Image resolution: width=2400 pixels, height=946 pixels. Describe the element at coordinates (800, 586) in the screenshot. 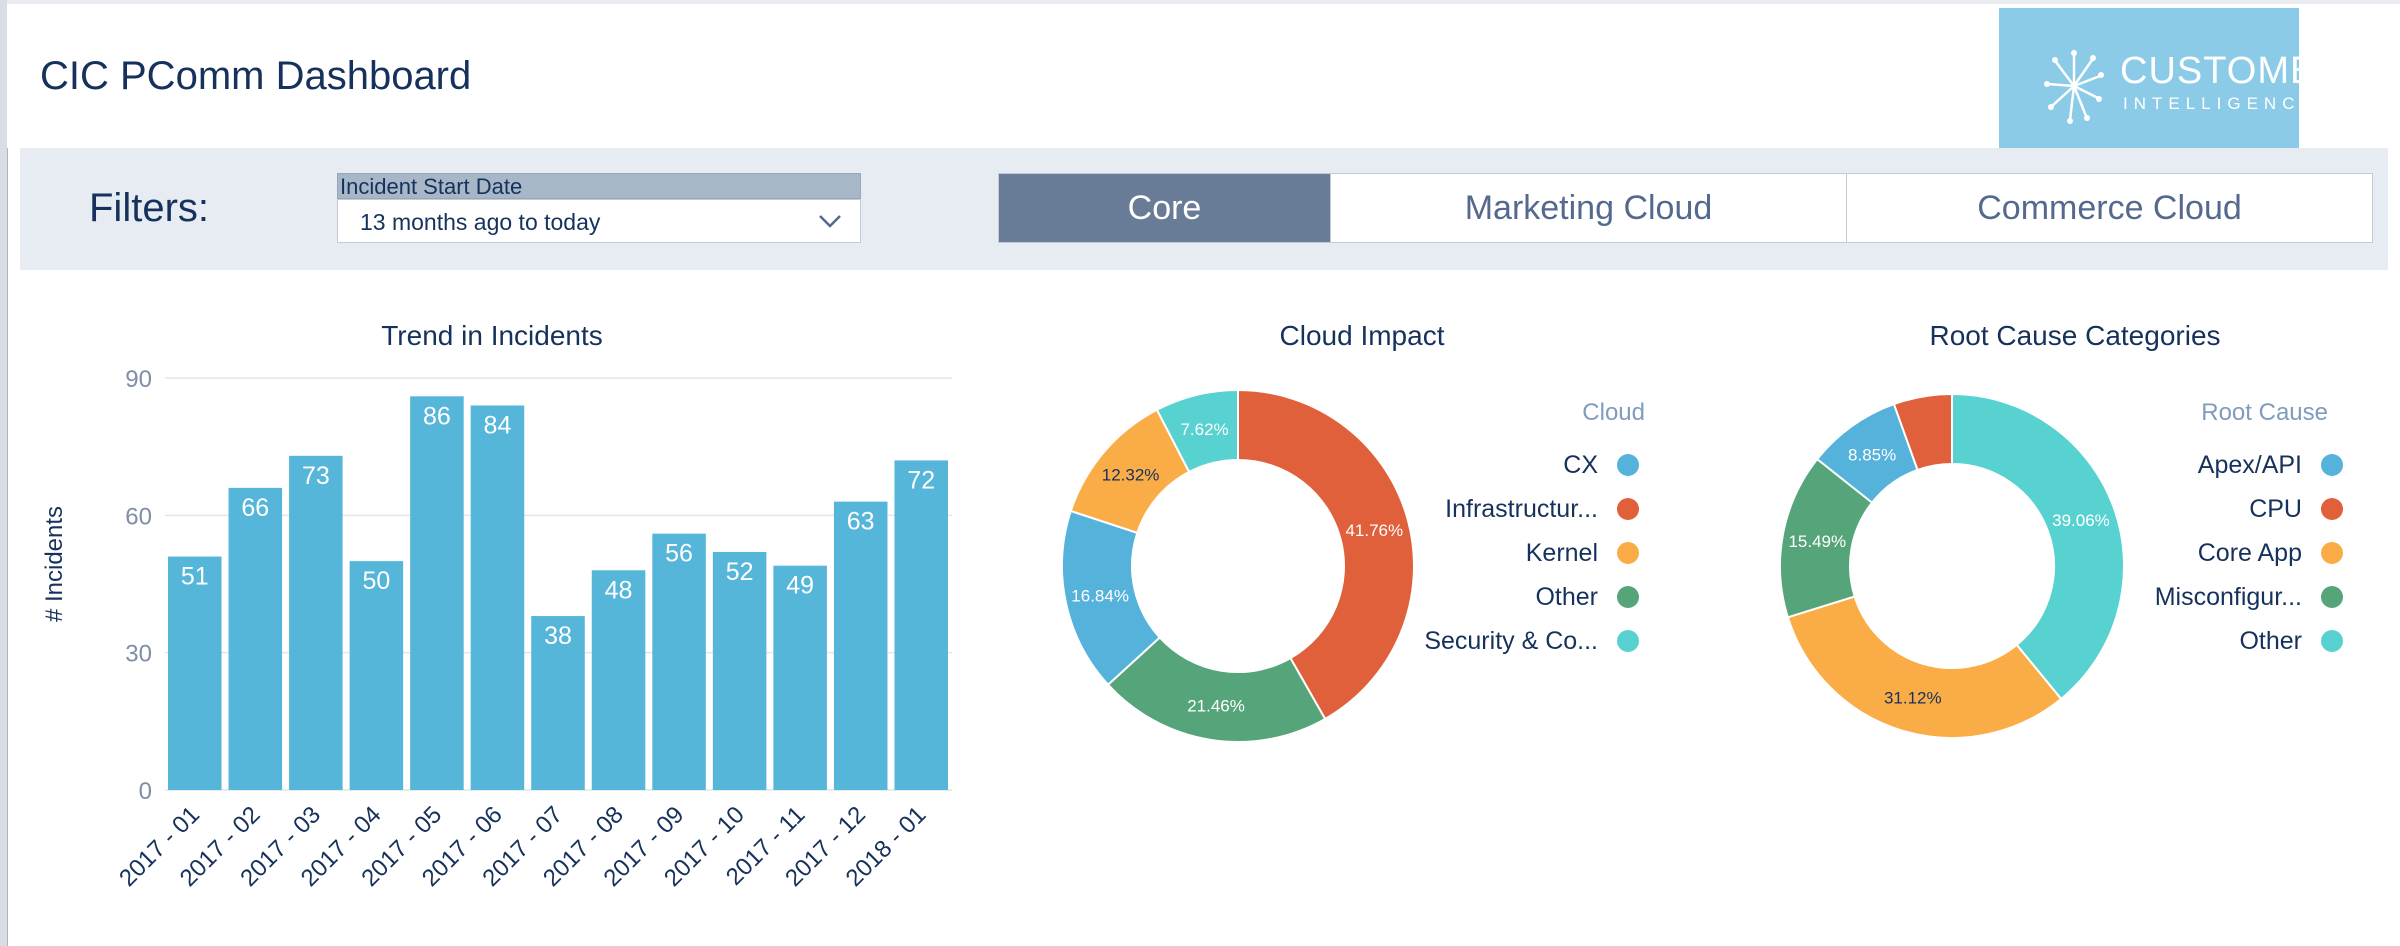

I see `bar-value-label: 49` at that location.